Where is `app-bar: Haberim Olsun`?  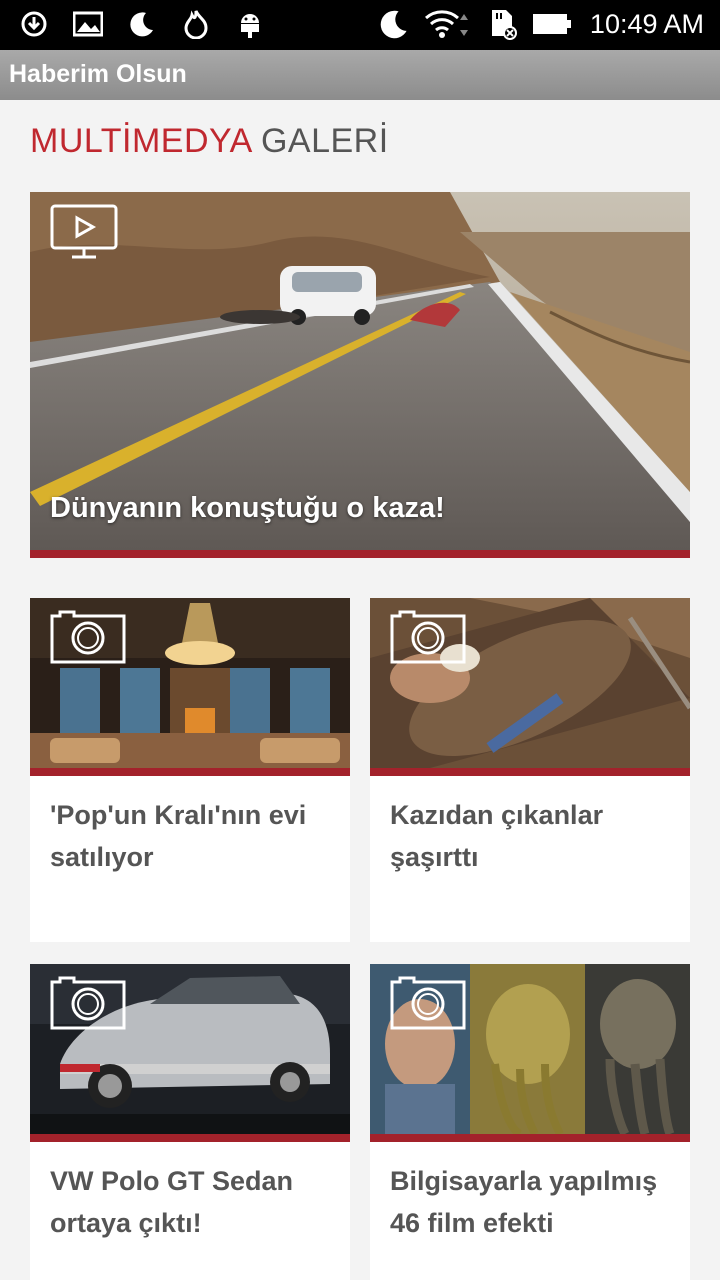 app-bar: Haberim Olsun is located at coordinates (360, 75).